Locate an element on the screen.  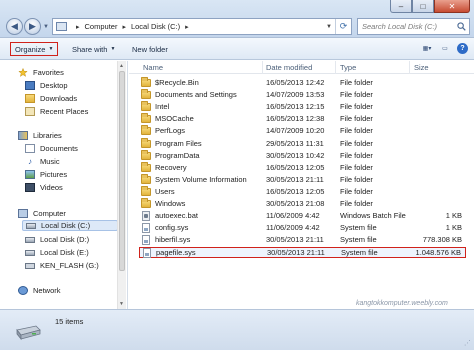
refresh-icon: ⟳ is located at coordinates (343, 26).